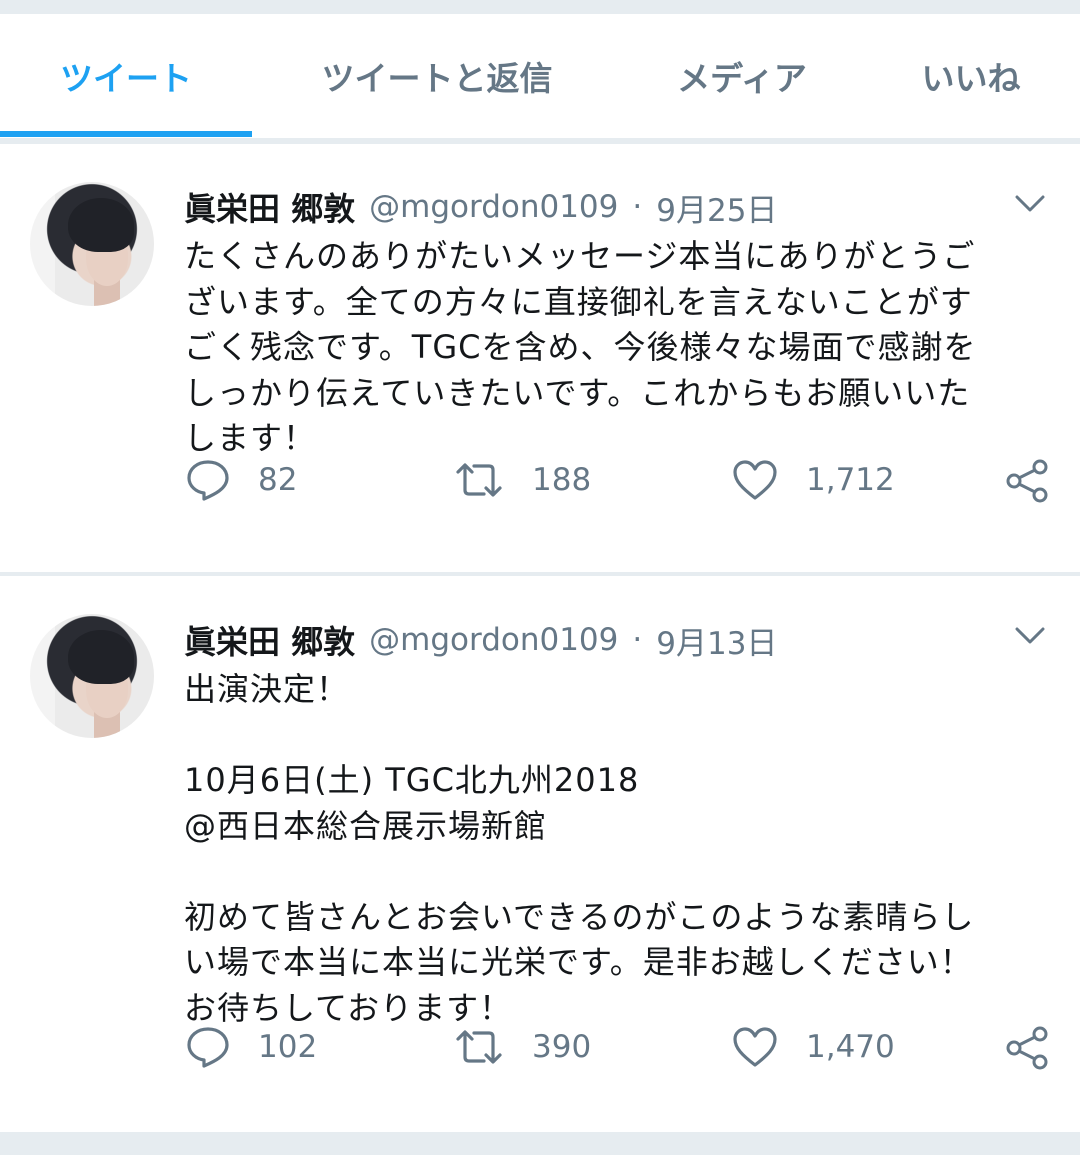 The height and width of the screenshot is (1155, 1080). Describe the element at coordinates (241, 480) in the screenshot. I see `reply-button: 82` at that location.